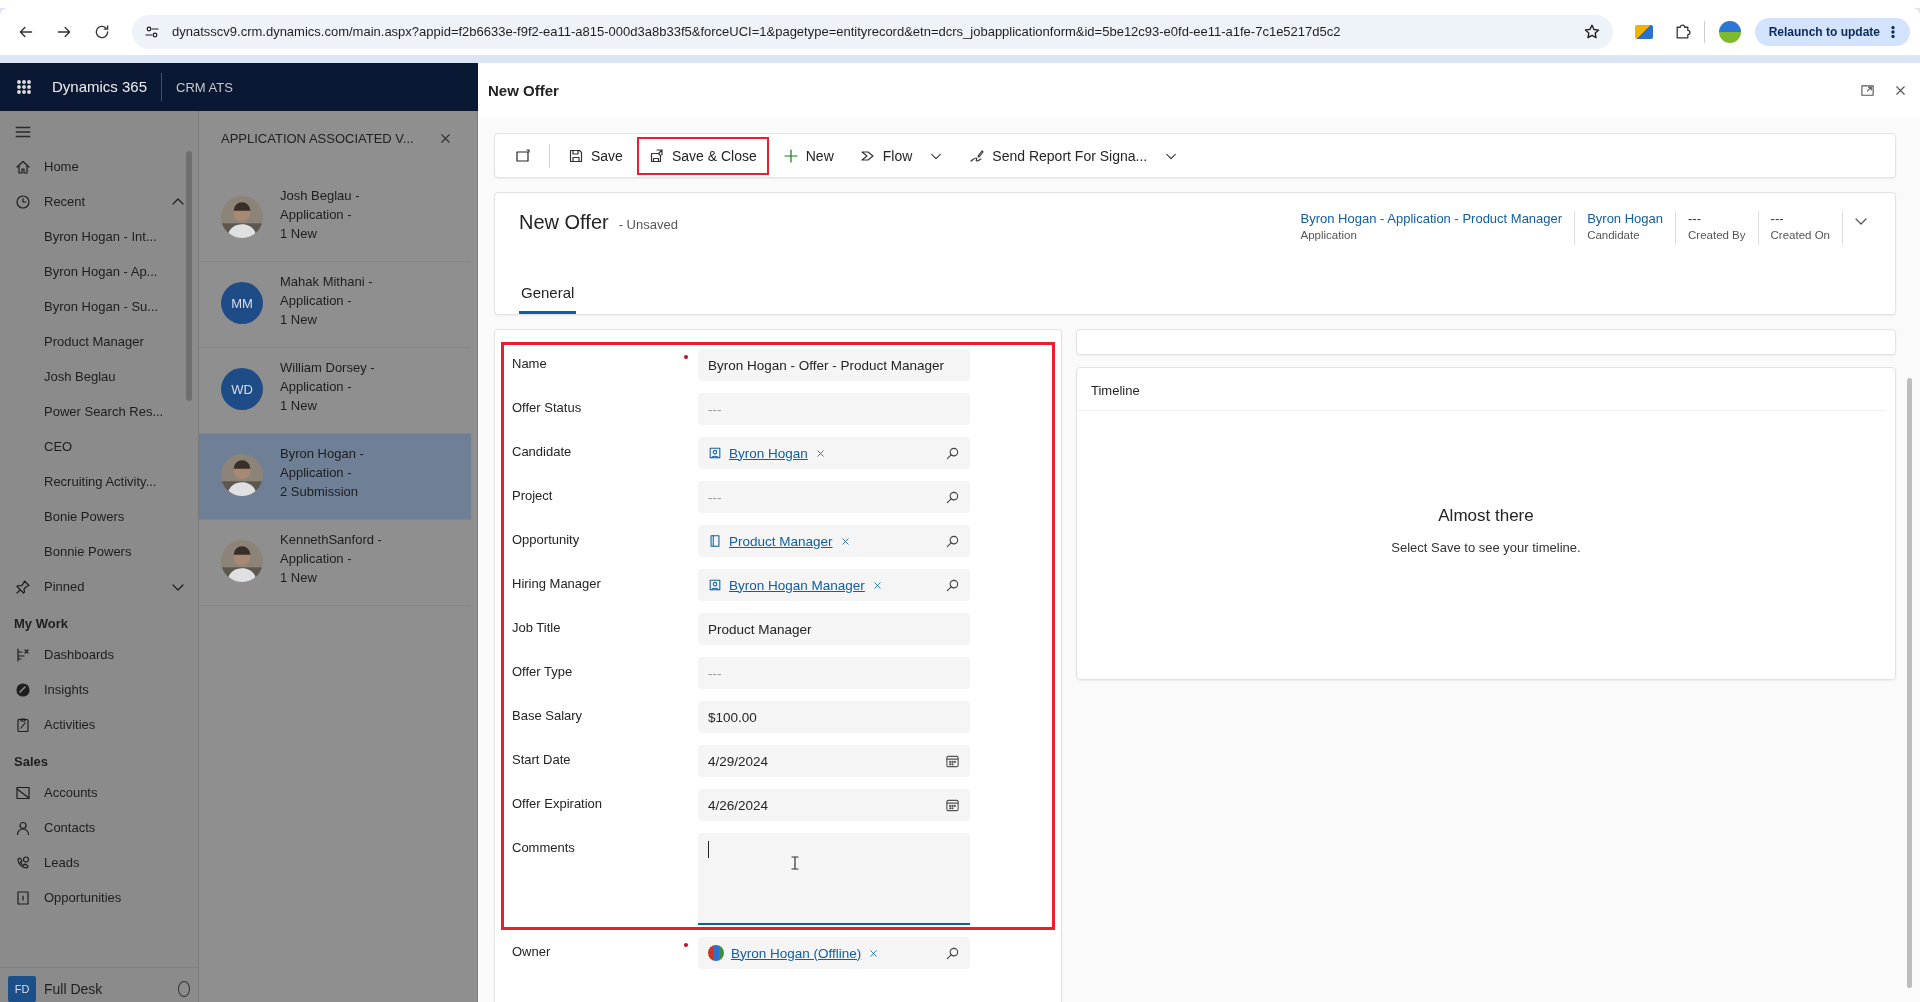 Image resolution: width=1920 pixels, height=1002 pixels. I want to click on text-field: Product Manager, so click(834, 629).